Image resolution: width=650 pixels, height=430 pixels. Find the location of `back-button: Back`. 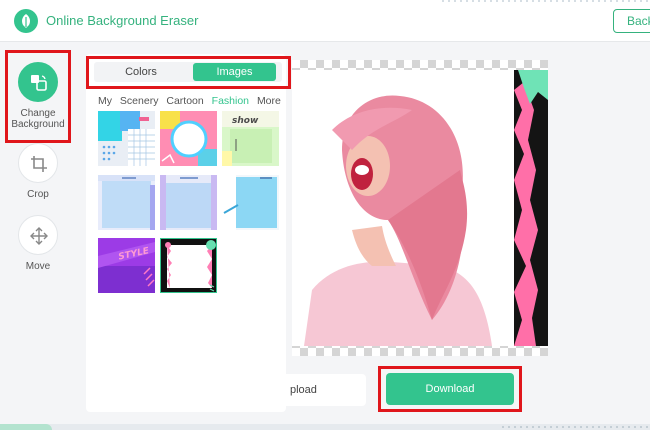

back-button: Back is located at coordinates (631, 21).